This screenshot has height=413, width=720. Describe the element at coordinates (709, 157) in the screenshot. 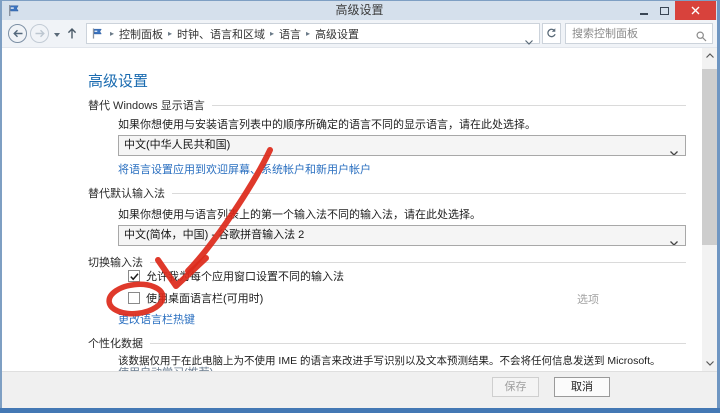

I see `scrollbar-thumb` at that location.